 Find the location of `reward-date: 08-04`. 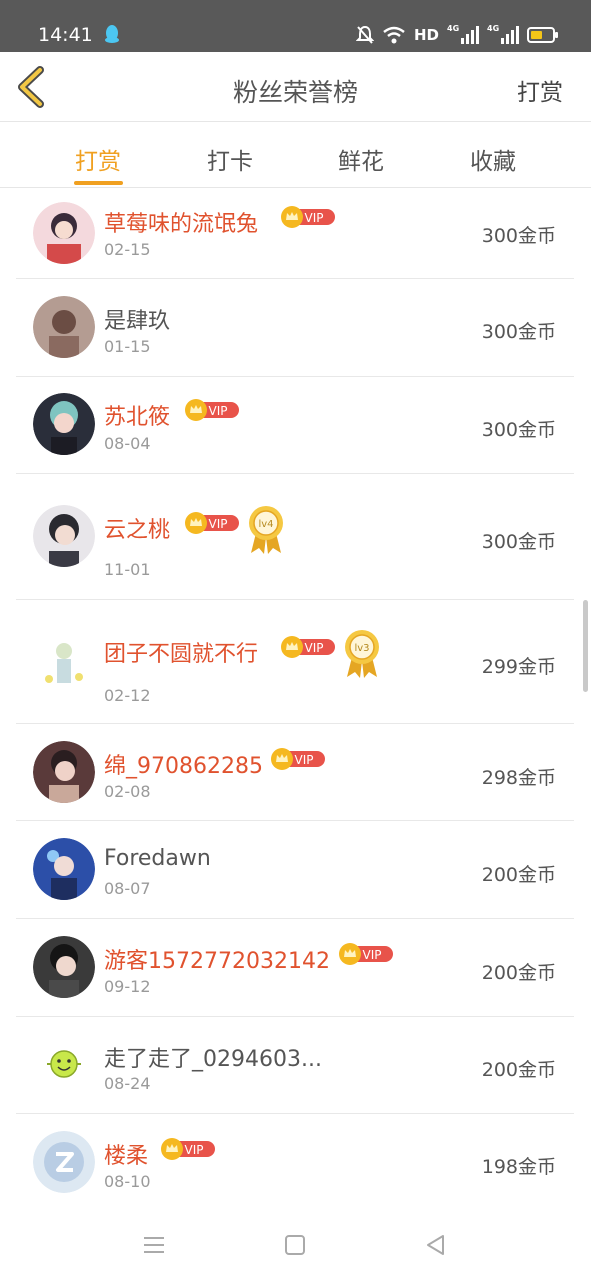

reward-date: 08-04 is located at coordinates (127, 443).